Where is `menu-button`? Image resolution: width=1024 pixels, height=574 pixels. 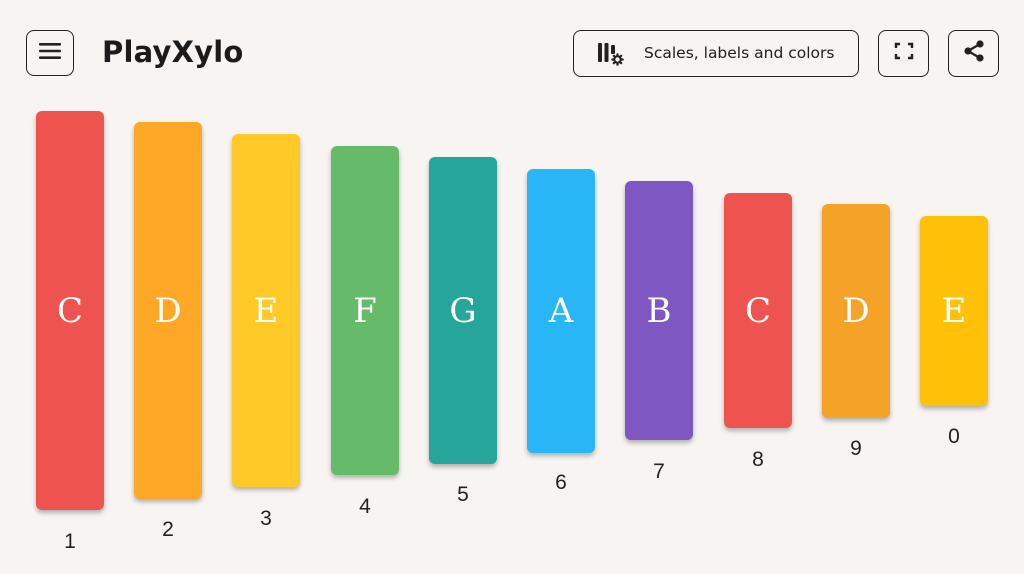 menu-button is located at coordinates (50, 53).